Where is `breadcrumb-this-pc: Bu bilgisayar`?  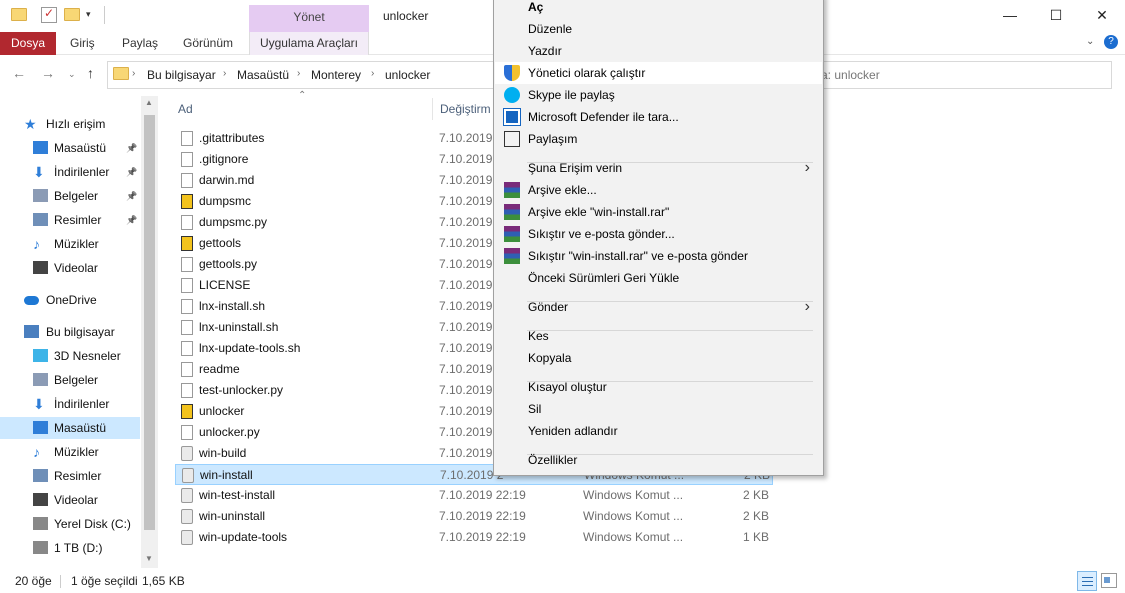 breadcrumb-this-pc: Bu bilgisayar is located at coordinates (181, 75).